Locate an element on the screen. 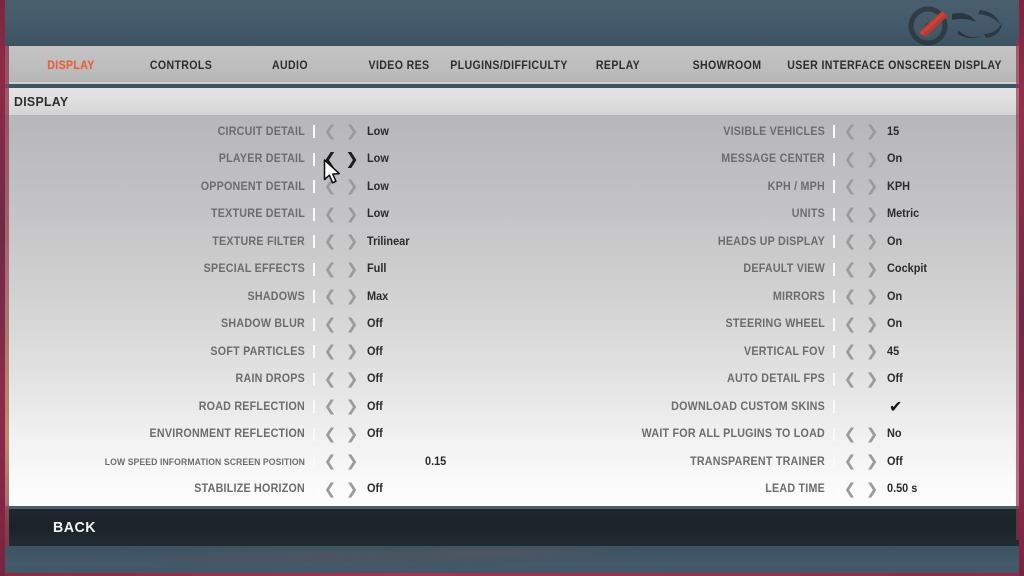 Image resolution: width=1024 pixels, height=576 pixels. setting-row: KPH / MPH ❮ ❯ KPH is located at coordinates (775, 187).